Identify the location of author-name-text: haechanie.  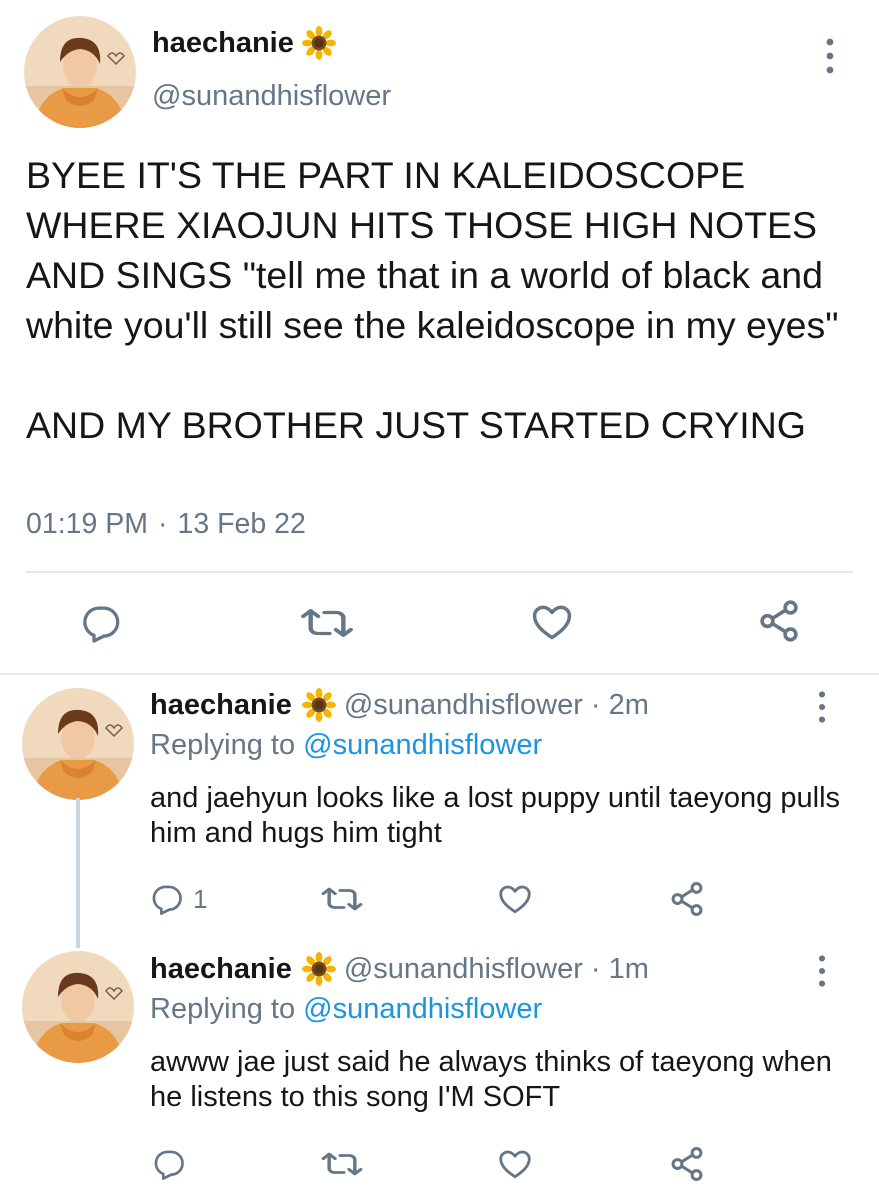
(223, 42).